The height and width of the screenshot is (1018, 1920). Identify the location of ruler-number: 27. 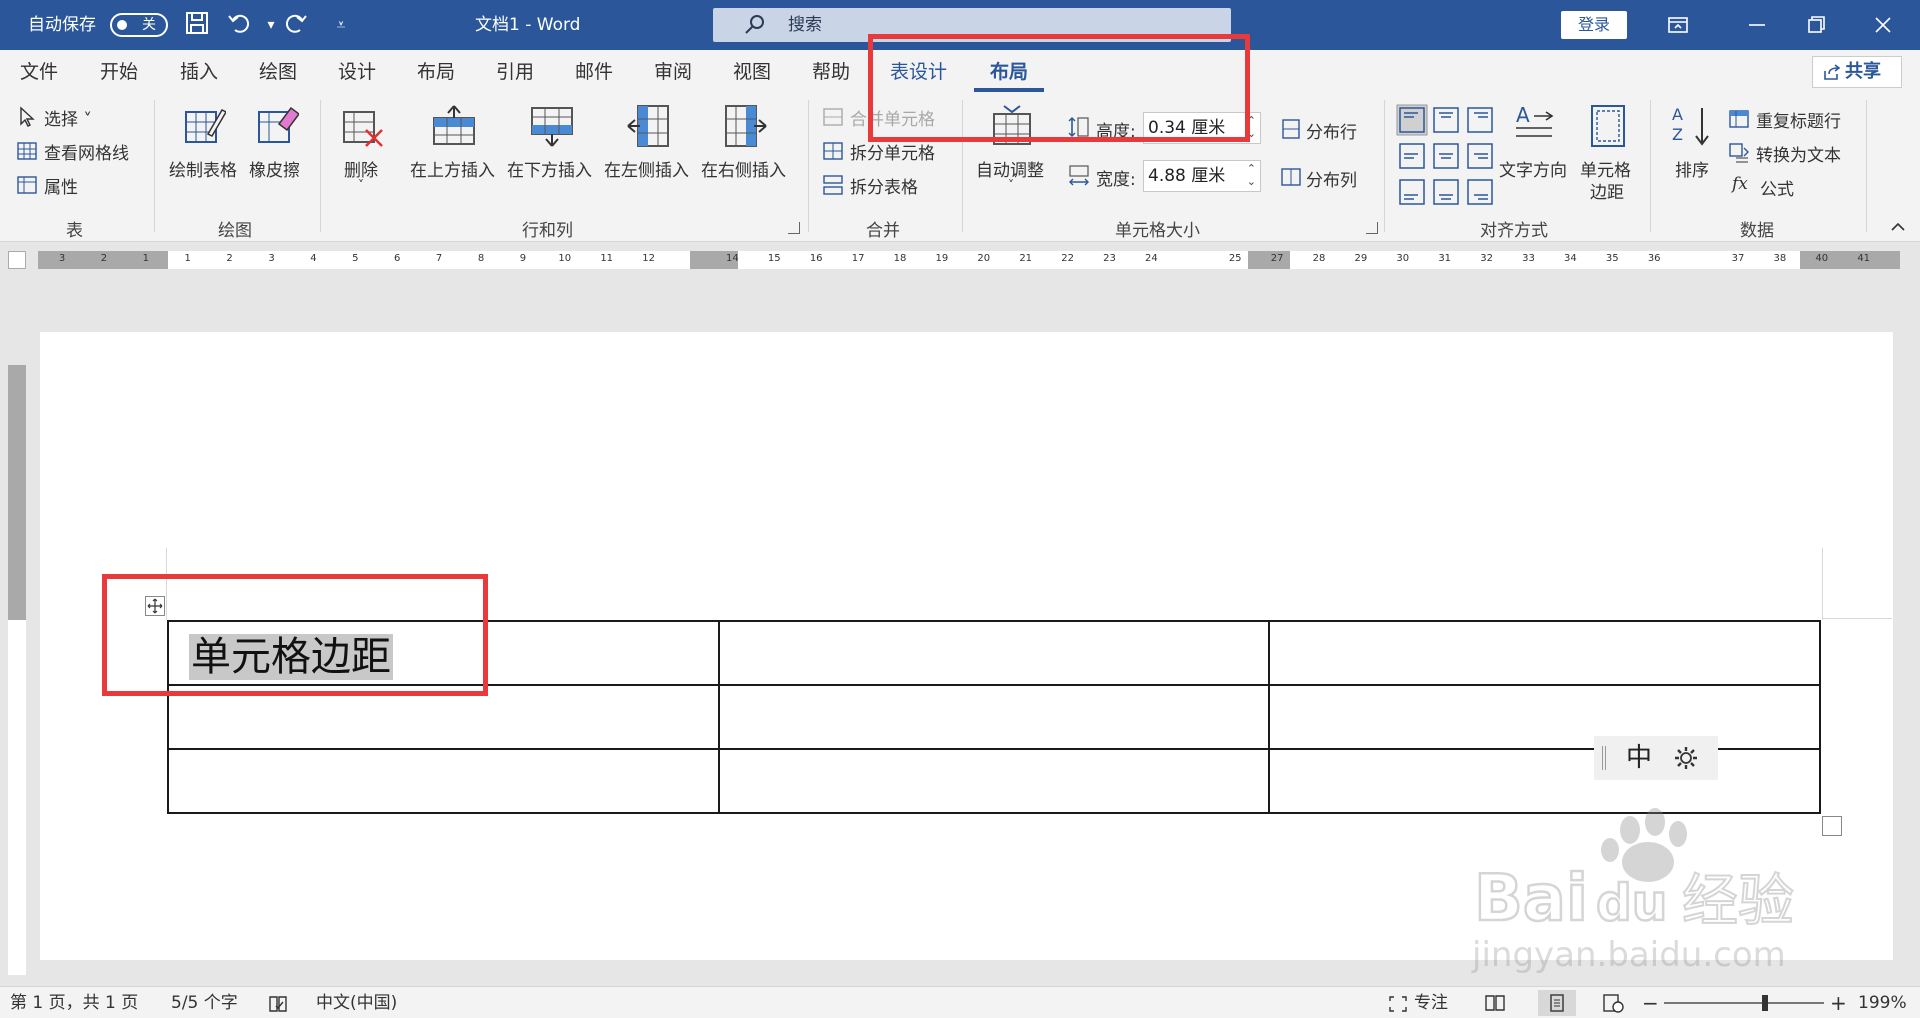
(1277, 258).